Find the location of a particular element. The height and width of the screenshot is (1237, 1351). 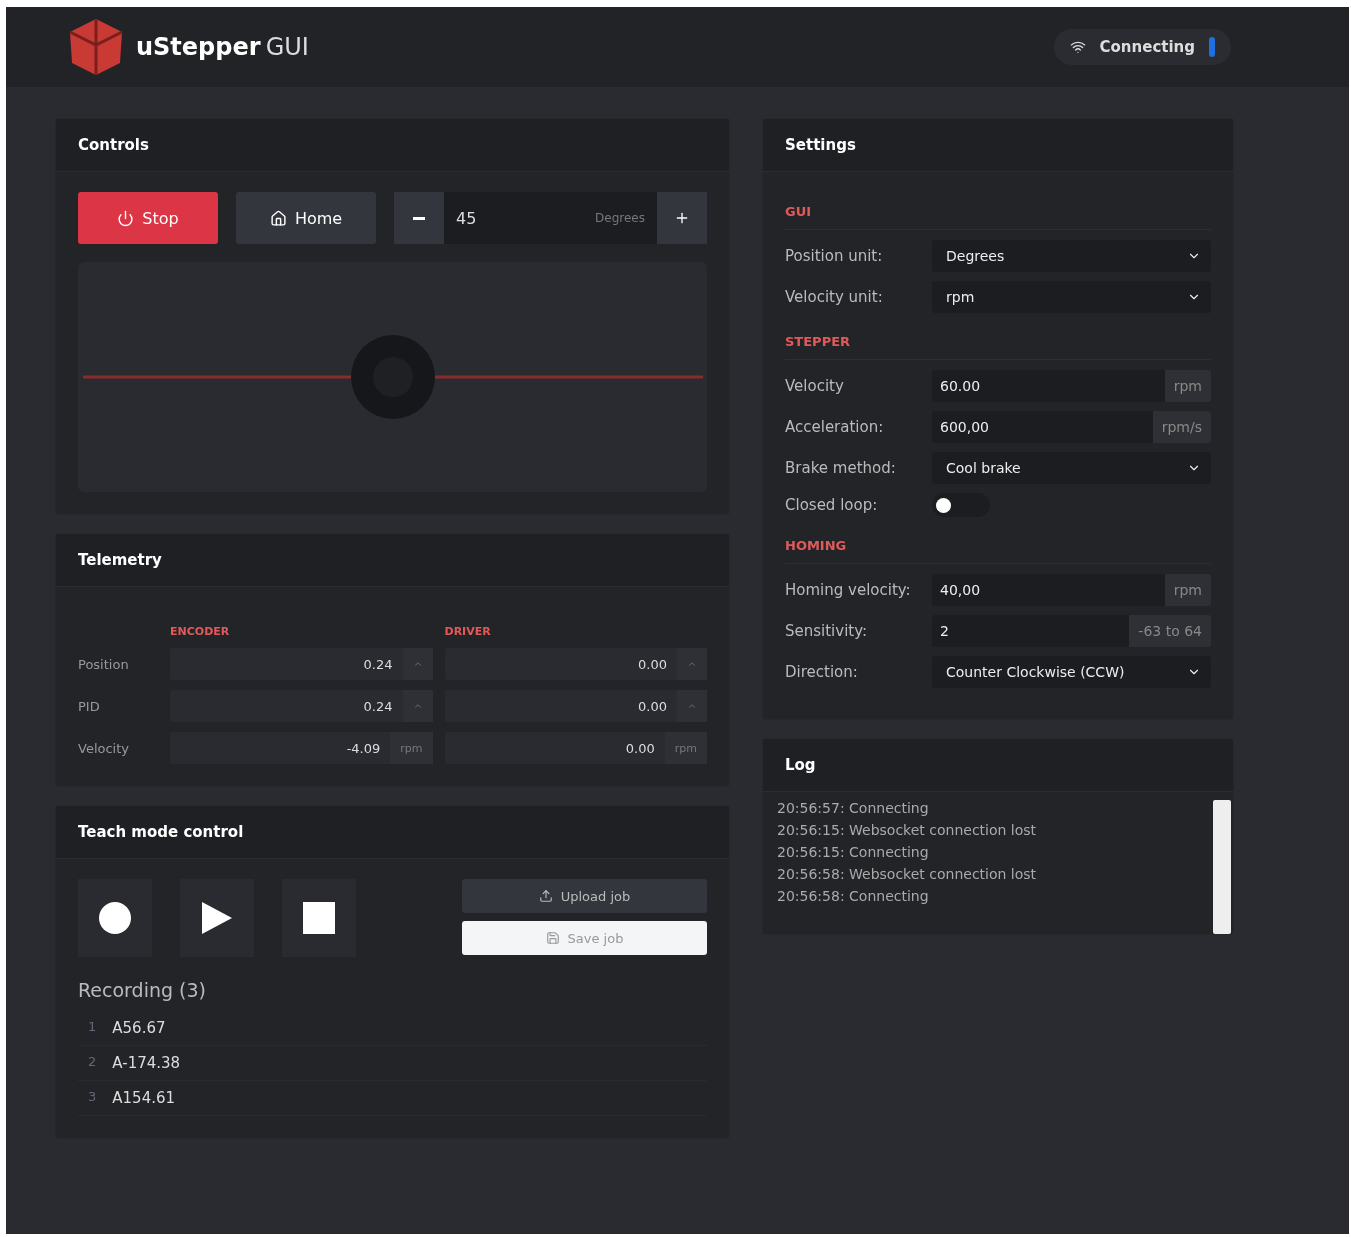

record-icon is located at coordinates (115, 918).